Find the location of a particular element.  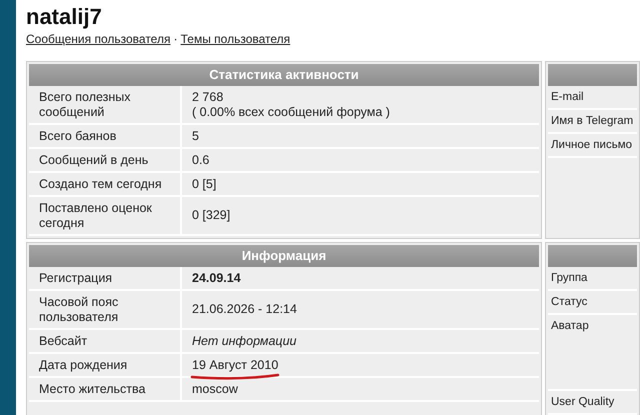

field-label: Создано тем сегодня is located at coordinates (105, 183).